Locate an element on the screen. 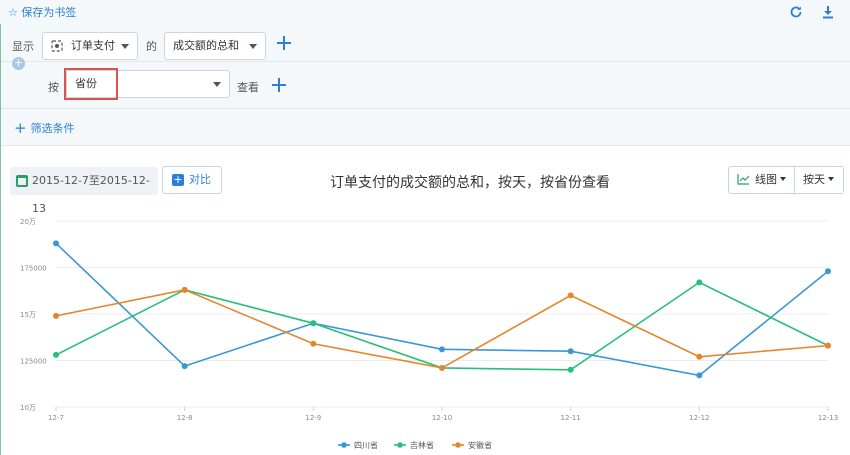 The height and width of the screenshot is (455, 850). x-tick-label: 12-10 is located at coordinates (442, 418).